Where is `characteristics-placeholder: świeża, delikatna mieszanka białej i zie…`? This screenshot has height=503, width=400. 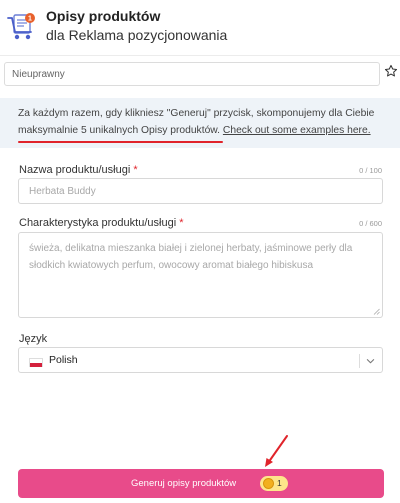 characteristics-placeholder: świeża, delikatna mieszanka białej i zie… is located at coordinates (191, 257).